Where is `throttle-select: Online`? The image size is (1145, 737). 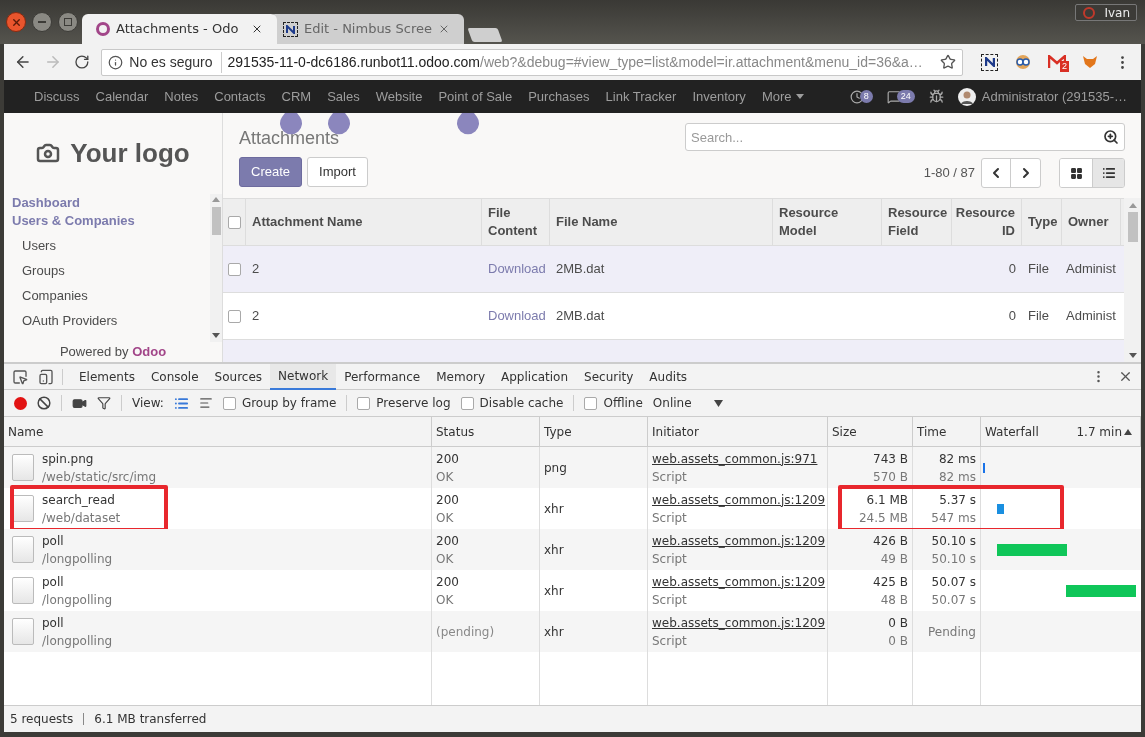 throttle-select: Online is located at coordinates (687, 403).